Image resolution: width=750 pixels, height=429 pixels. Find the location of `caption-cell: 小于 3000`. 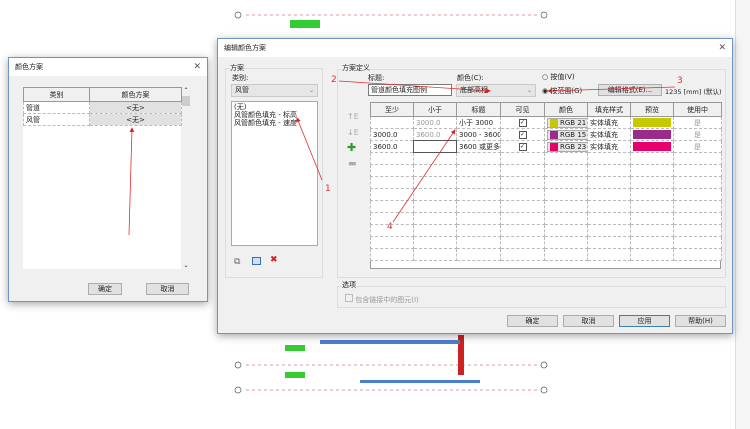

caption-cell: 小于 3000 is located at coordinates (478, 122).